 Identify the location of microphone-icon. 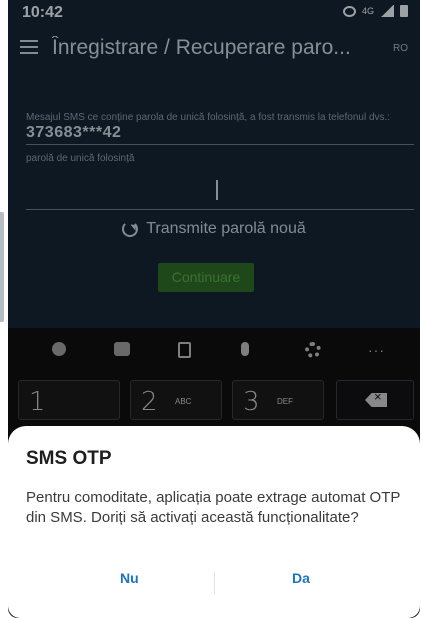
(245, 349).